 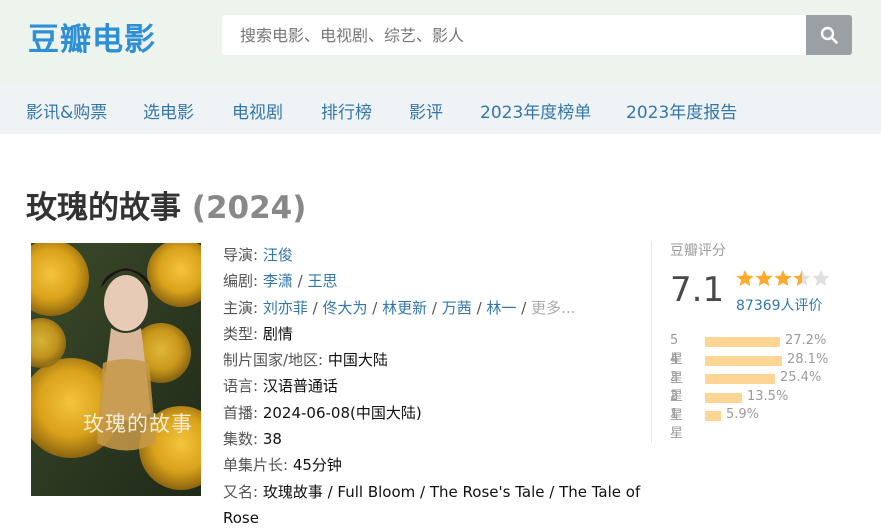 I want to click on premiere-value: 2024-06-08(中国大陆), so click(x=342, y=412).